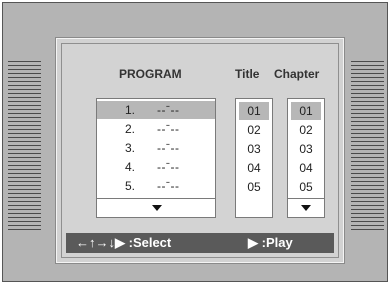 The width and height of the screenshot is (392, 284). I want to click on program-list-divider, so click(156, 198).